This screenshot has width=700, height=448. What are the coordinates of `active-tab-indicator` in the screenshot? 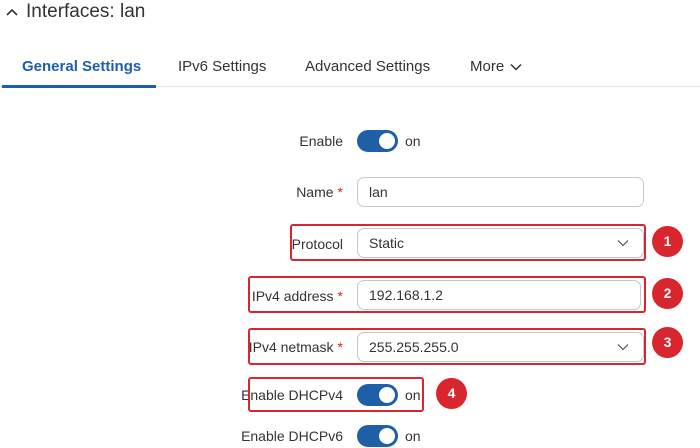 It's located at (79, 86).